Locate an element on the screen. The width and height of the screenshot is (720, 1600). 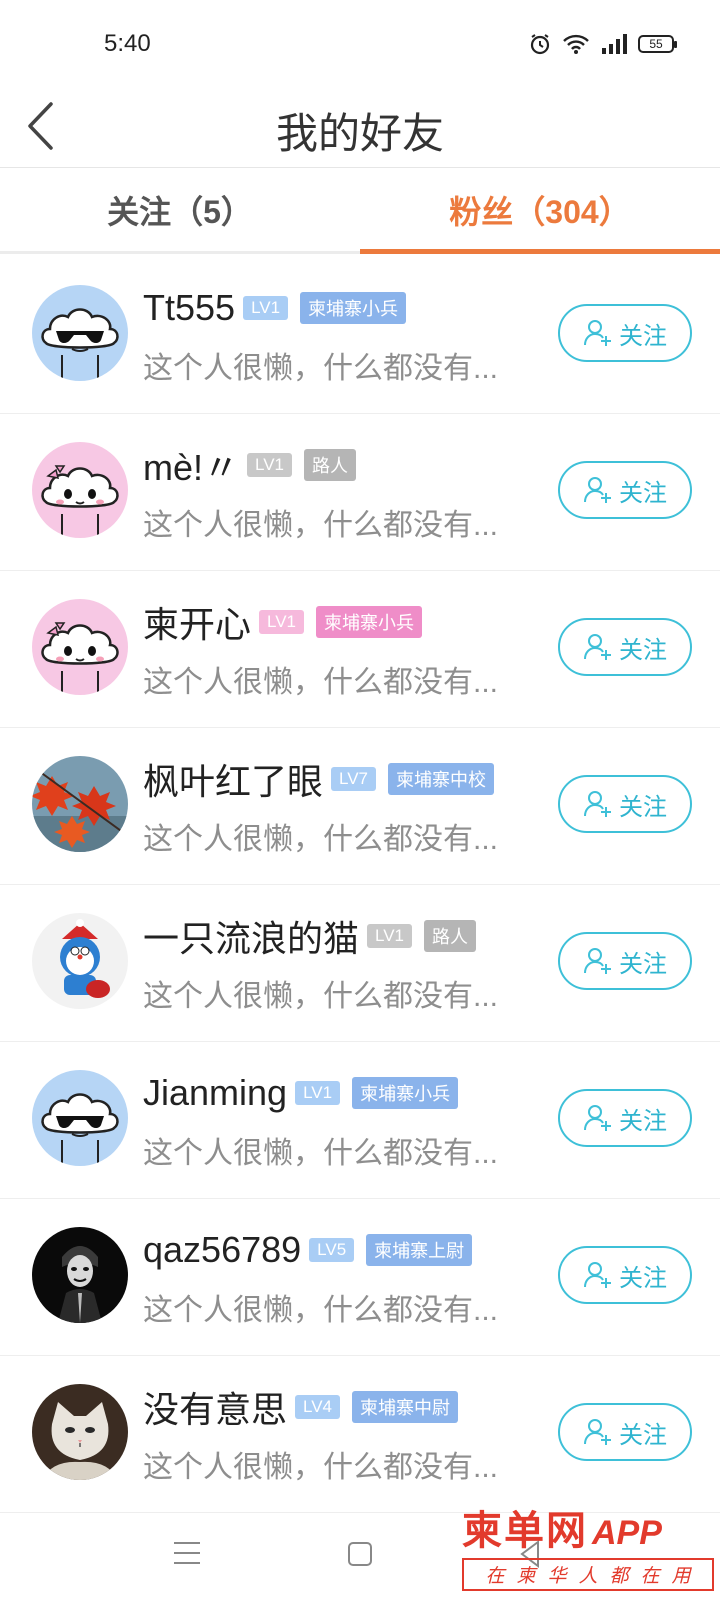
level-badge: LV7 is located at coordinates (354, 779).